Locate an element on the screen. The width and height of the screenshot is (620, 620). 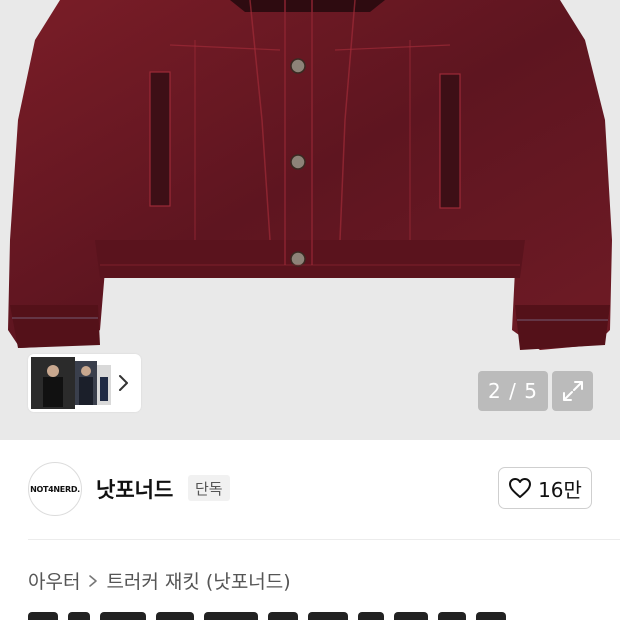
divider is located at coordinates (324, 539).